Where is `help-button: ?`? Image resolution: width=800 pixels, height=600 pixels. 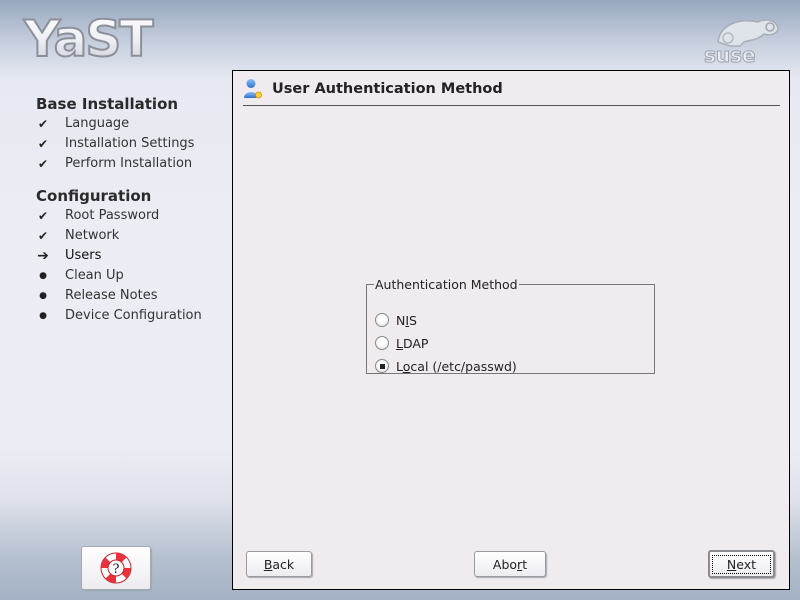 help-button: ? is located at coordinates (116, 568).